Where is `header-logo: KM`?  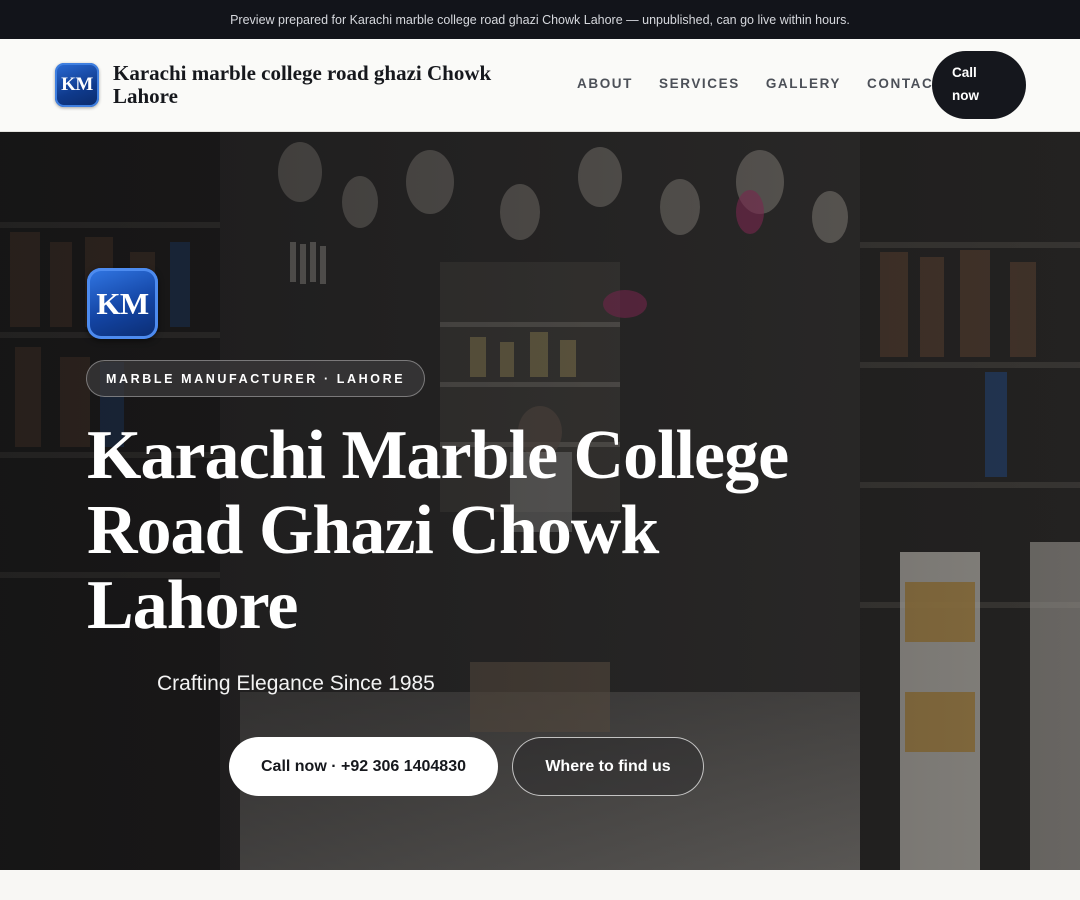
header-logo: KM is located at coordinates (77, 85).